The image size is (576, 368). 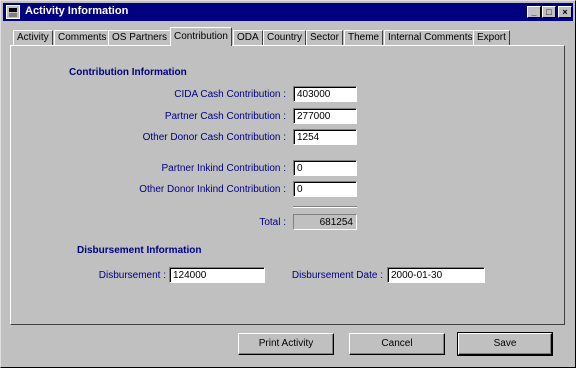 What do you see at coordinates (325, 116) in the screenshot?
I see `partner-cash-input: 277000` at bounding box center [325, 116].